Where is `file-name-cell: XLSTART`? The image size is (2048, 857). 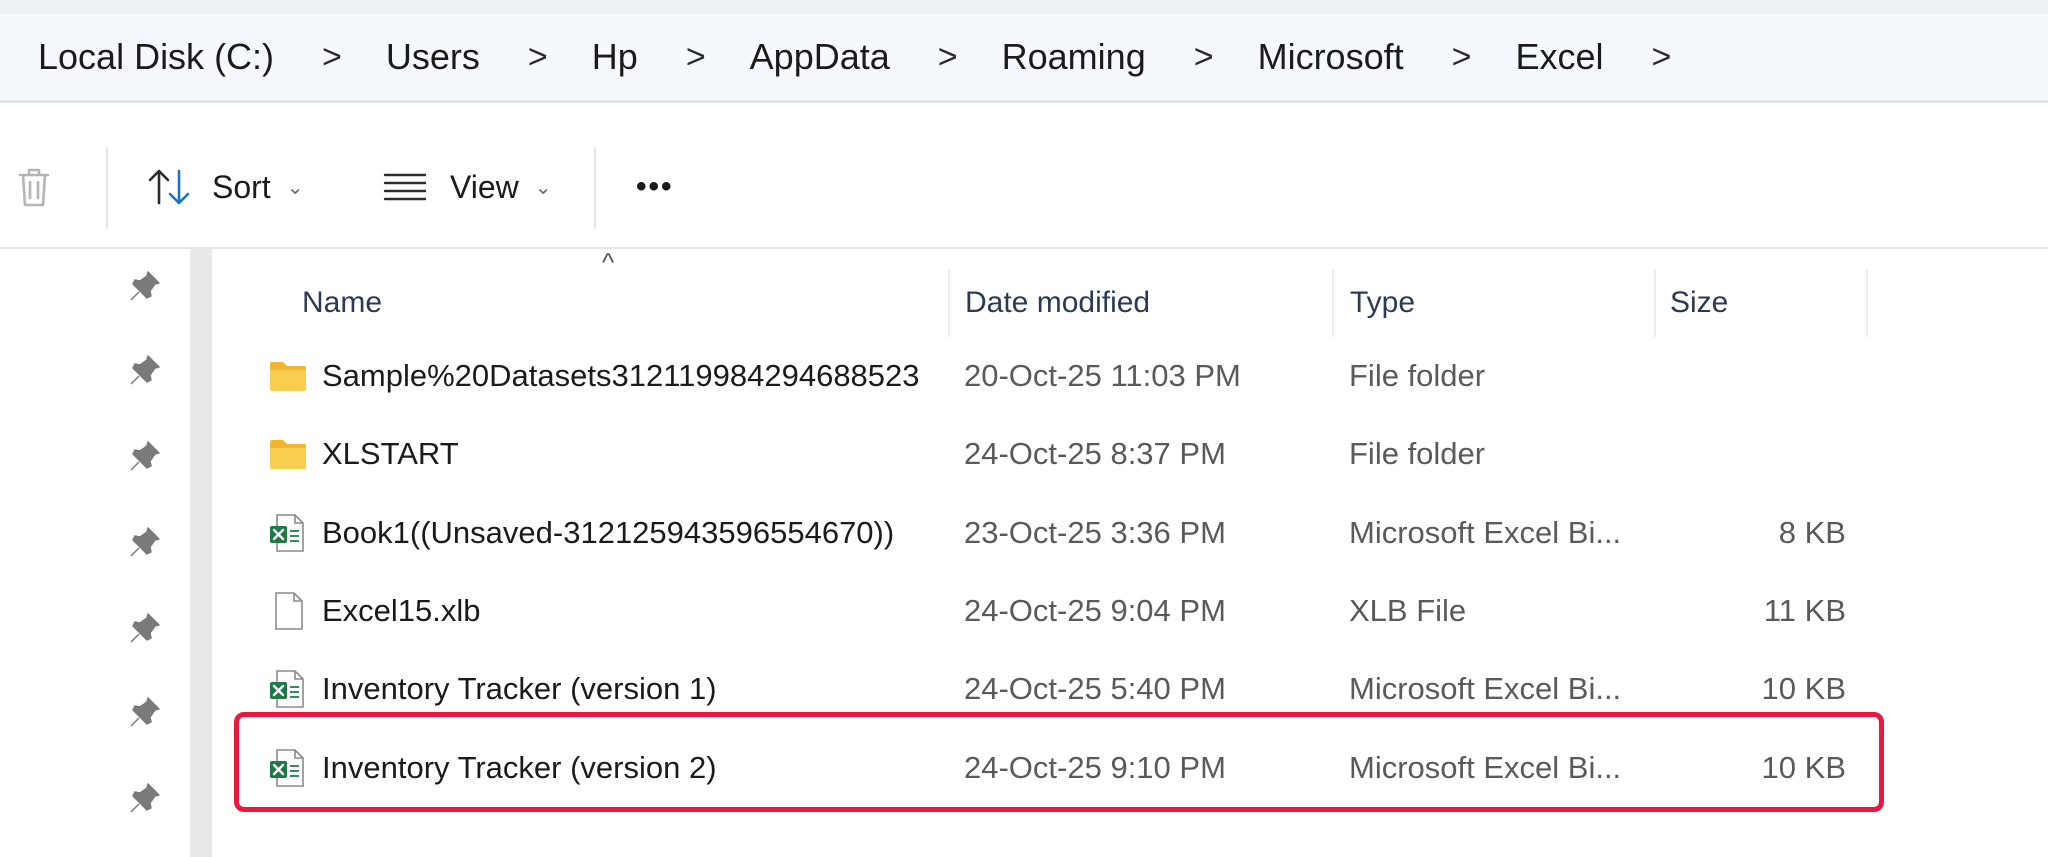 file-name-cell: XLSTART is located at coordinates (363, 454).